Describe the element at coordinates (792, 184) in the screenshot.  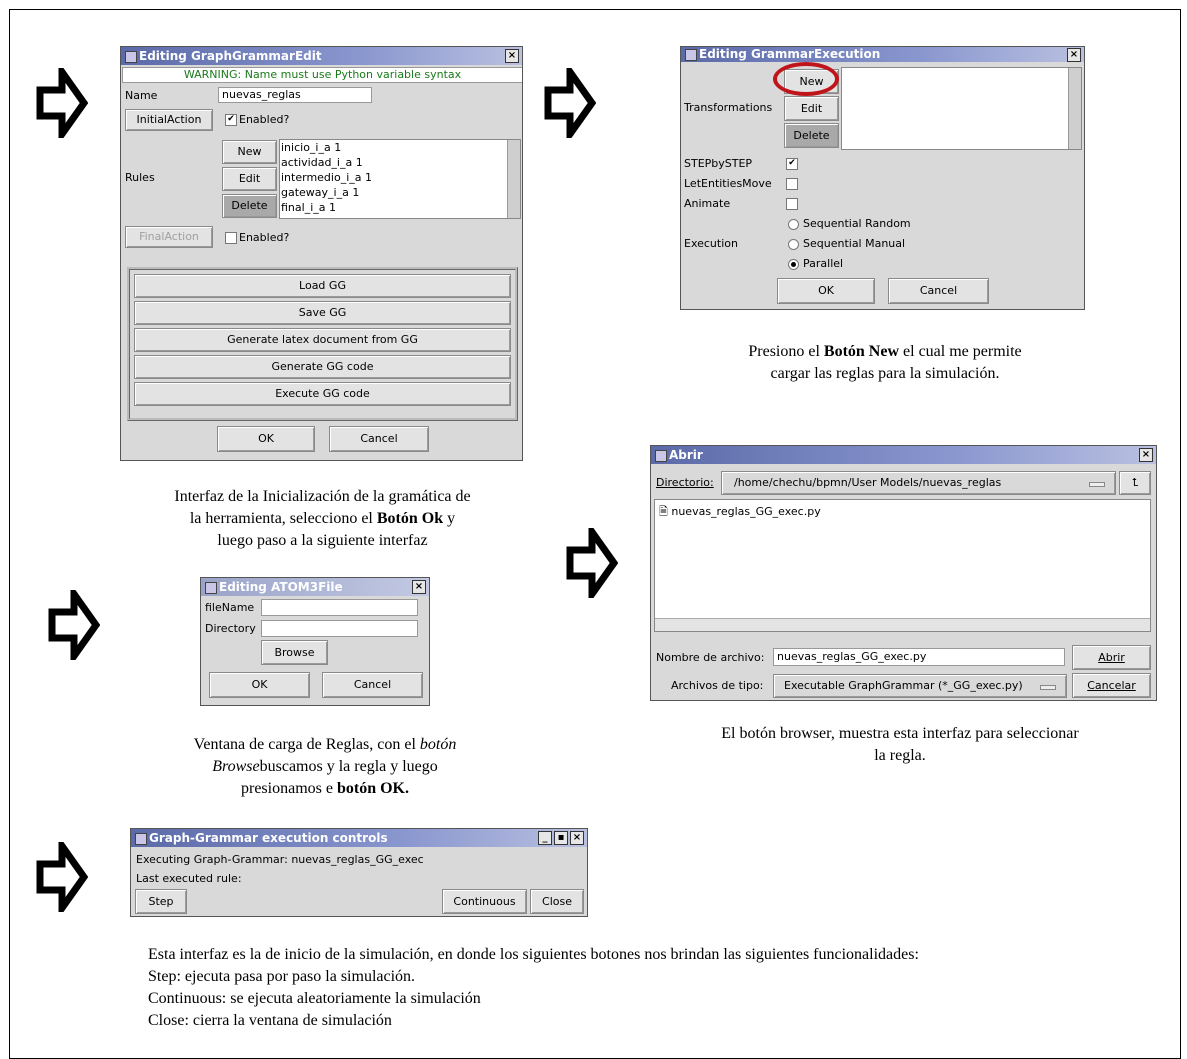
I see `let-entities-move-checkbox` at that location.